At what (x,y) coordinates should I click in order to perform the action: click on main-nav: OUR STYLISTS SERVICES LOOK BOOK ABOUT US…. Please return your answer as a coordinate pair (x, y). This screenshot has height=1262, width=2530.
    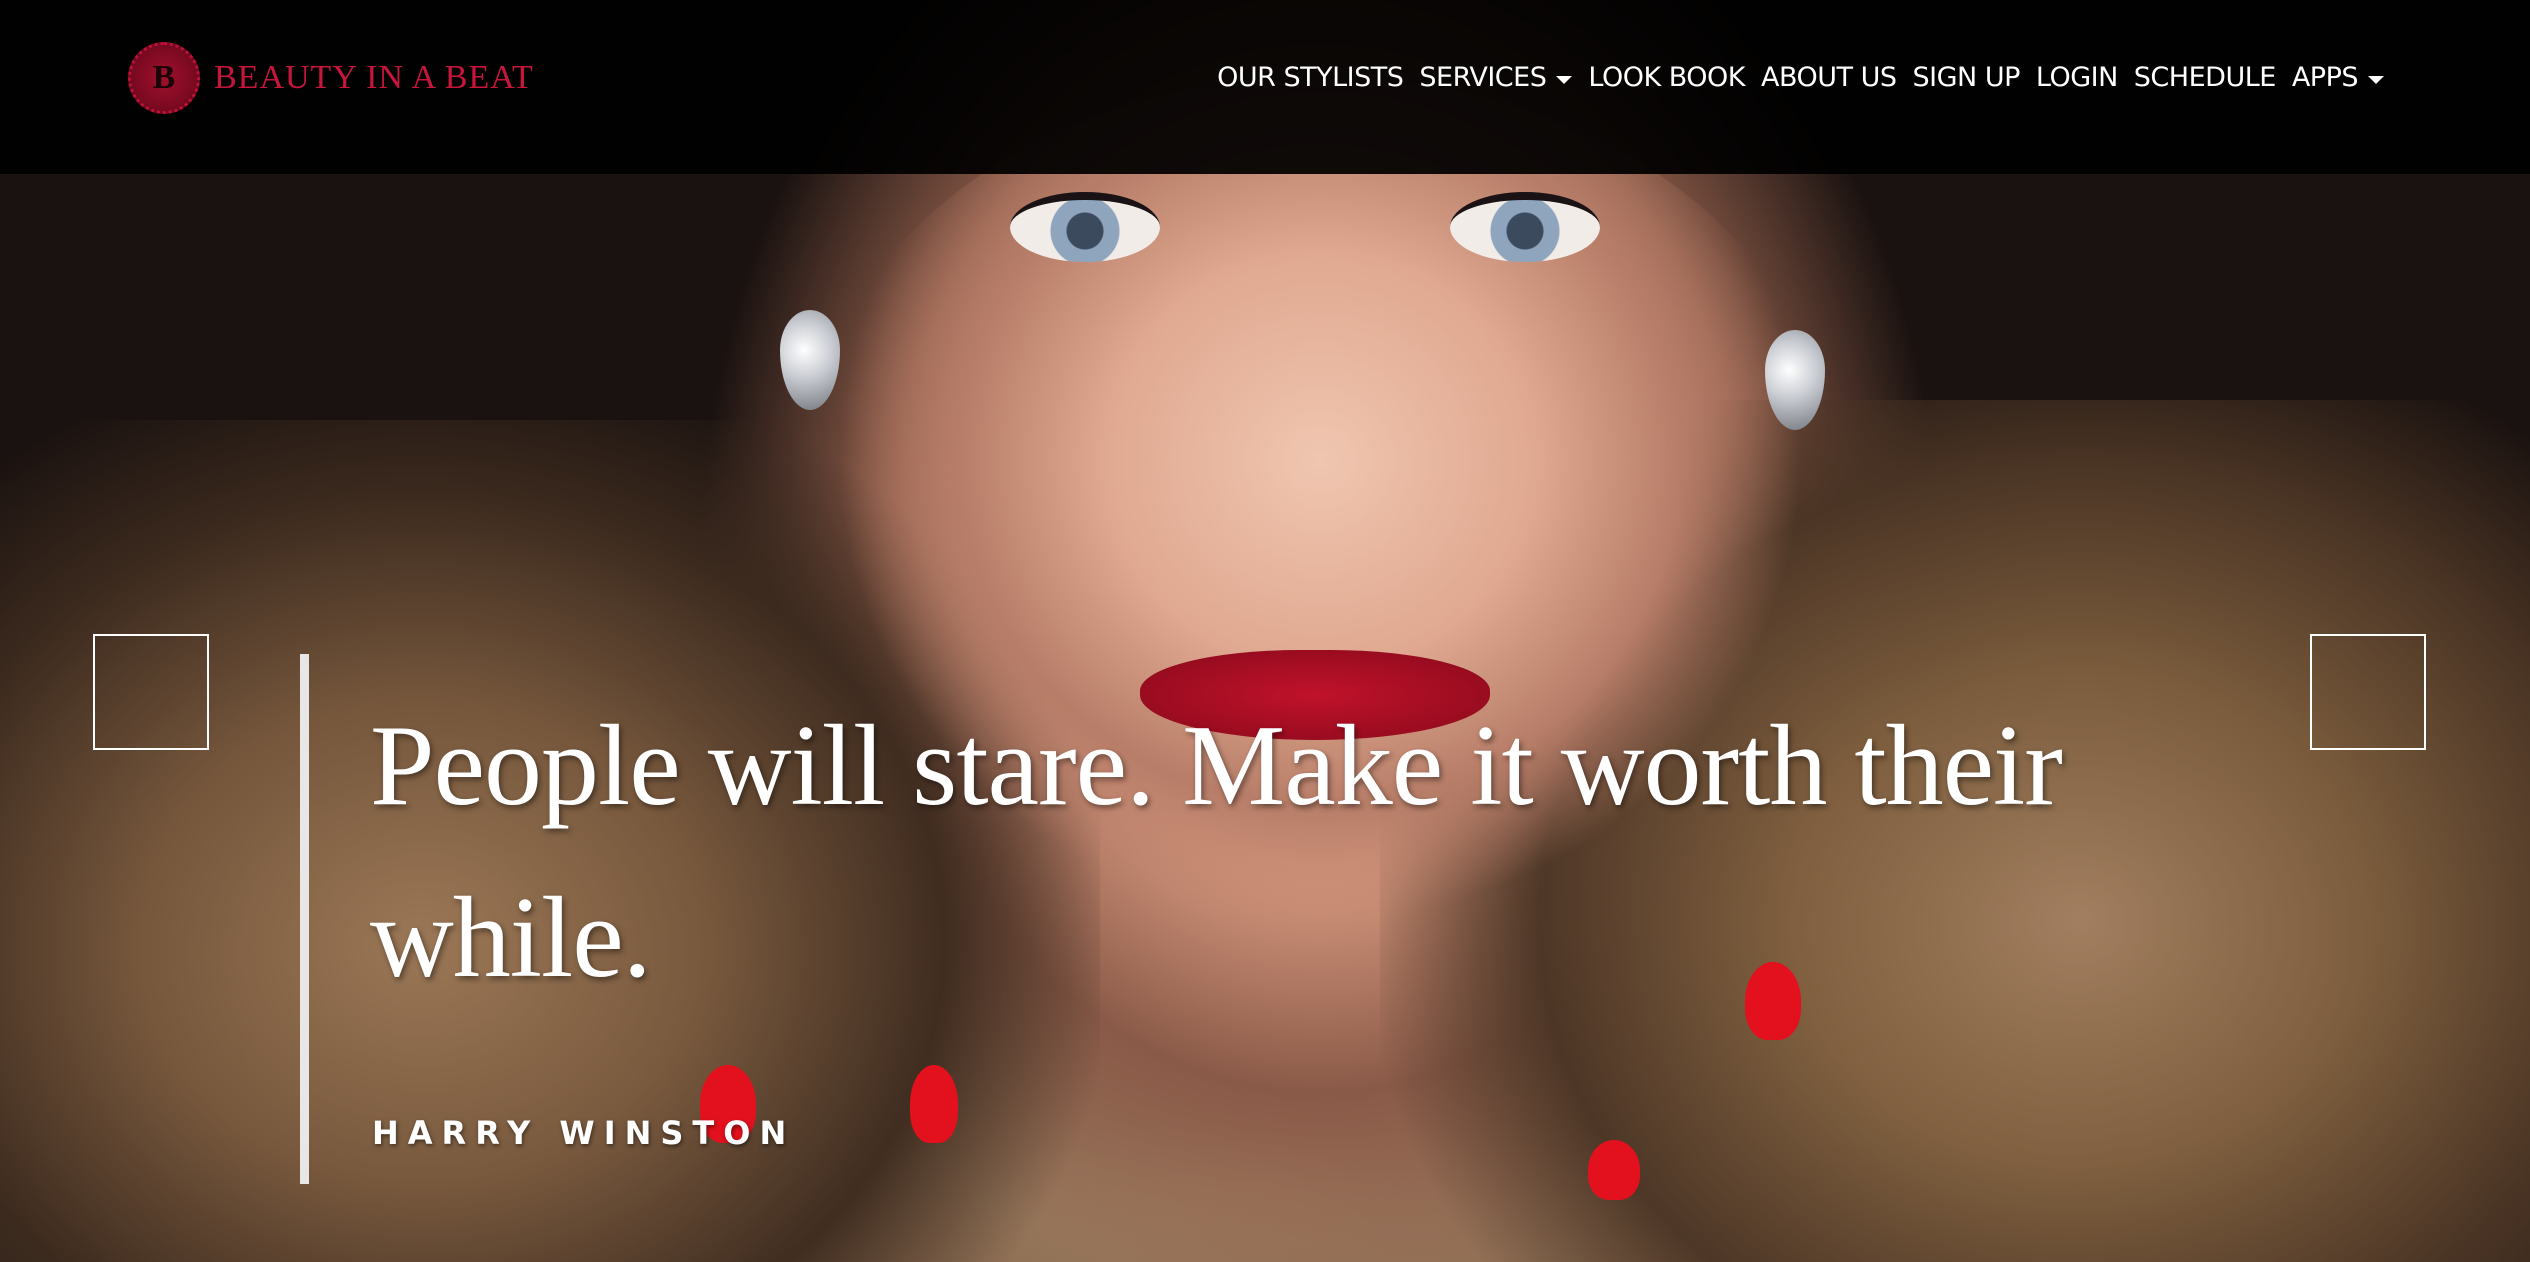
    Looking at the image, I should click on (1800, 77).